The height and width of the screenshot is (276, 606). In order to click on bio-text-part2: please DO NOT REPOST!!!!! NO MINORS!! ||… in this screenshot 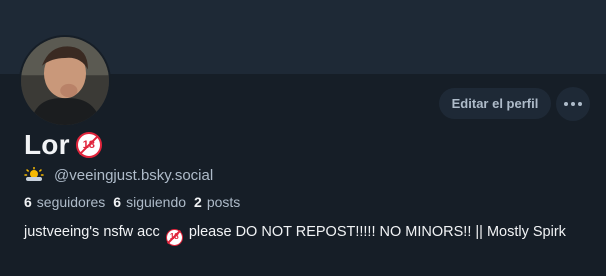, I will do `click(377, 232)`.